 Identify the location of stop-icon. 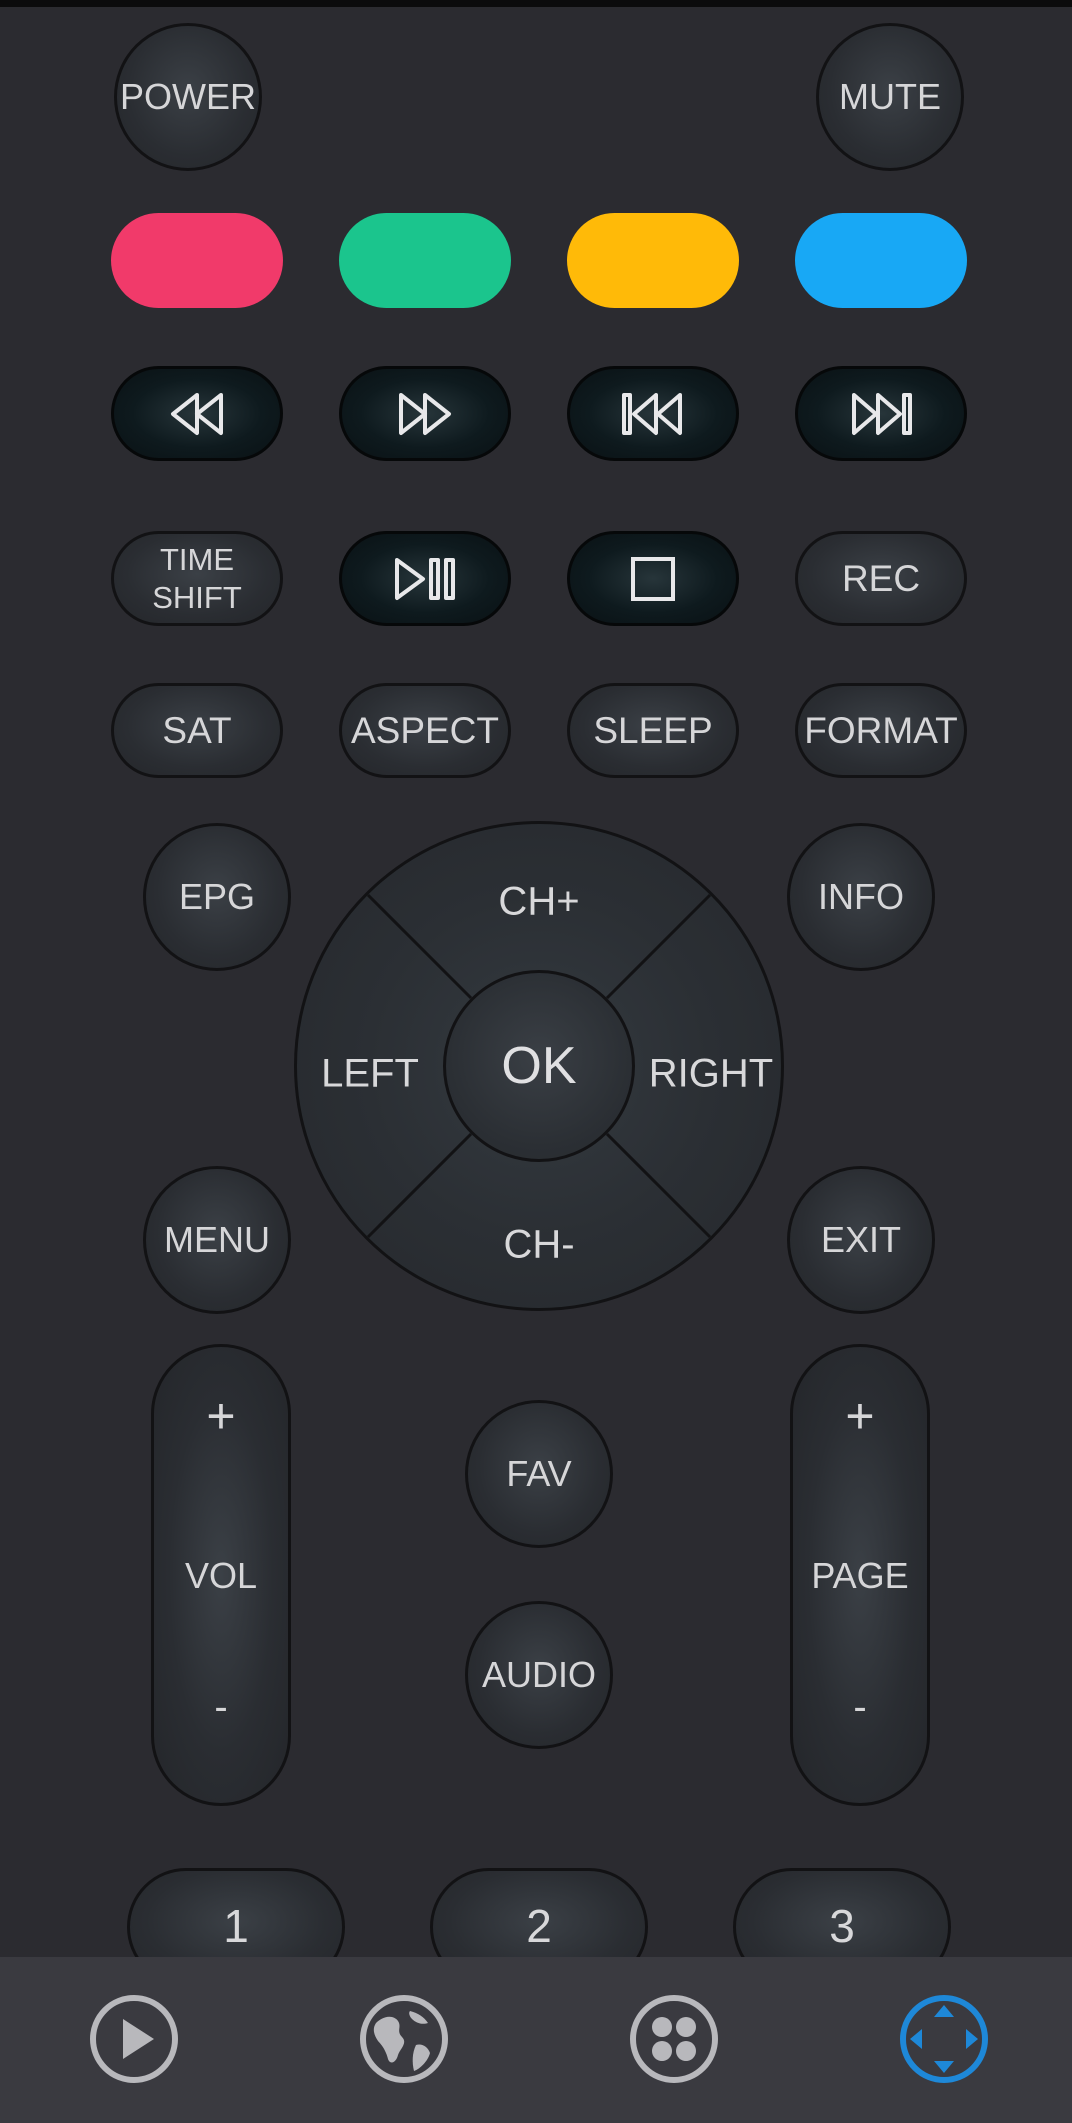
(653, 579).